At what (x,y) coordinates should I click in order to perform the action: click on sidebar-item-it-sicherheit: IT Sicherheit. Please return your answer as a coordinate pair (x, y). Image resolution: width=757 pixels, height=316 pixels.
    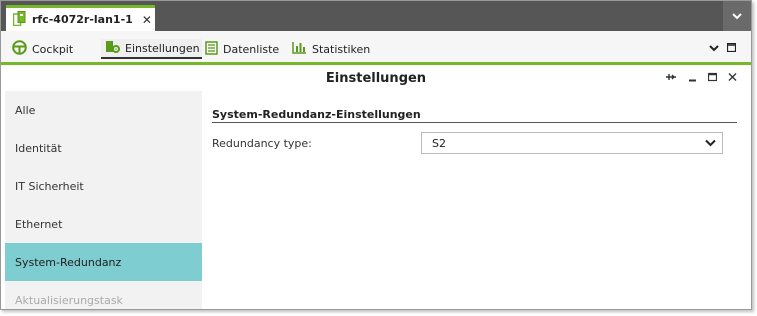
    Looking at the image, I should click on (103, 186).